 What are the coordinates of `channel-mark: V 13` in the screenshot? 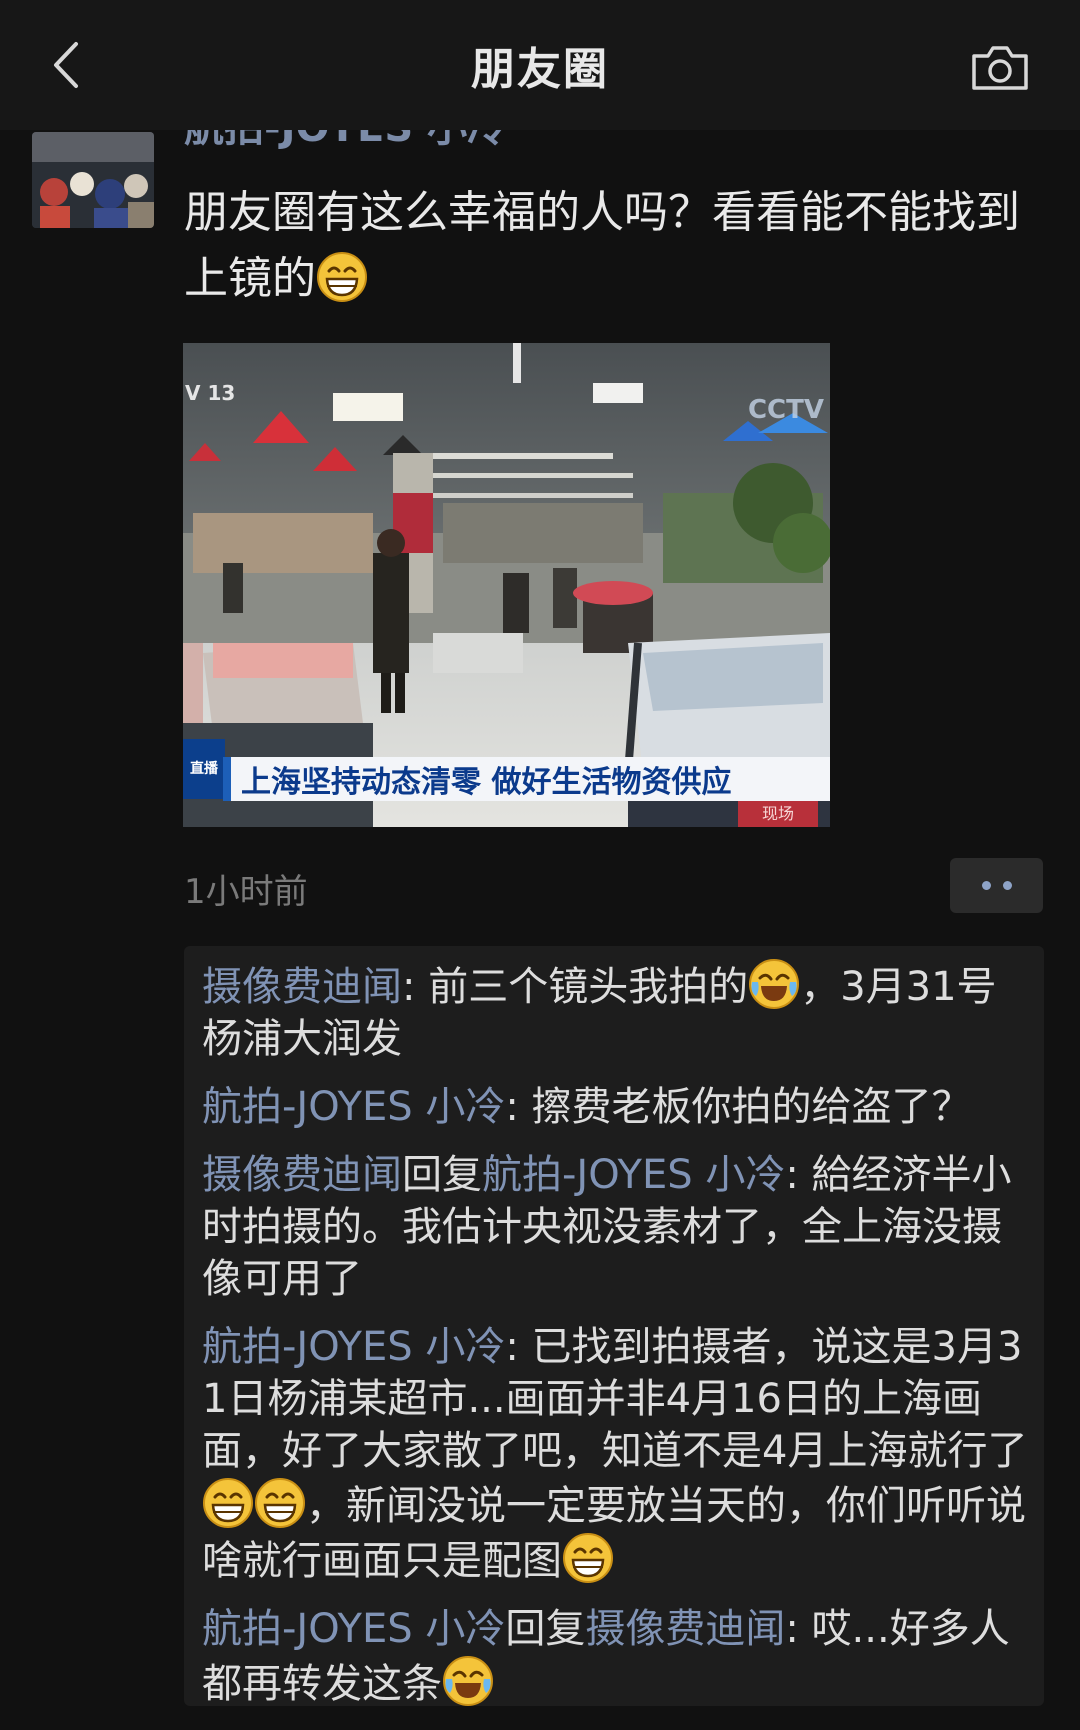 It's located at (210, 393).